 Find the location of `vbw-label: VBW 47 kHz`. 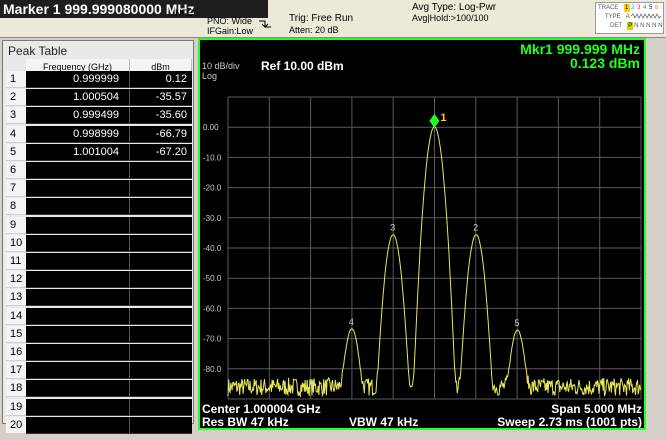

vbw-label: VBW 47 kHz is located at coordinates (384, 422).